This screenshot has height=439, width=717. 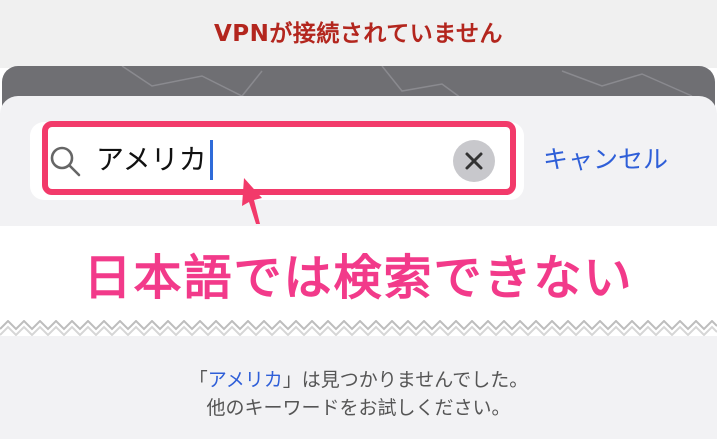 What do you see at coordinates (198, 380) in the screenshot?
I see `open-quote: 「` at bounding box center [198, 380].